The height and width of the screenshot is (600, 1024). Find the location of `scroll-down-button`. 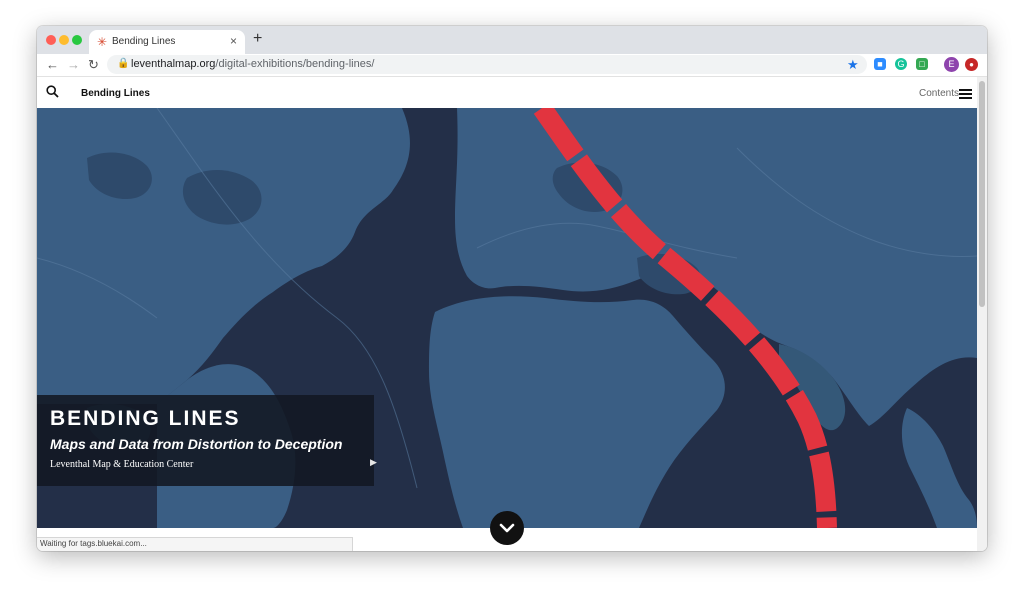

scroll-down-button is located at coordinates (507, 528).